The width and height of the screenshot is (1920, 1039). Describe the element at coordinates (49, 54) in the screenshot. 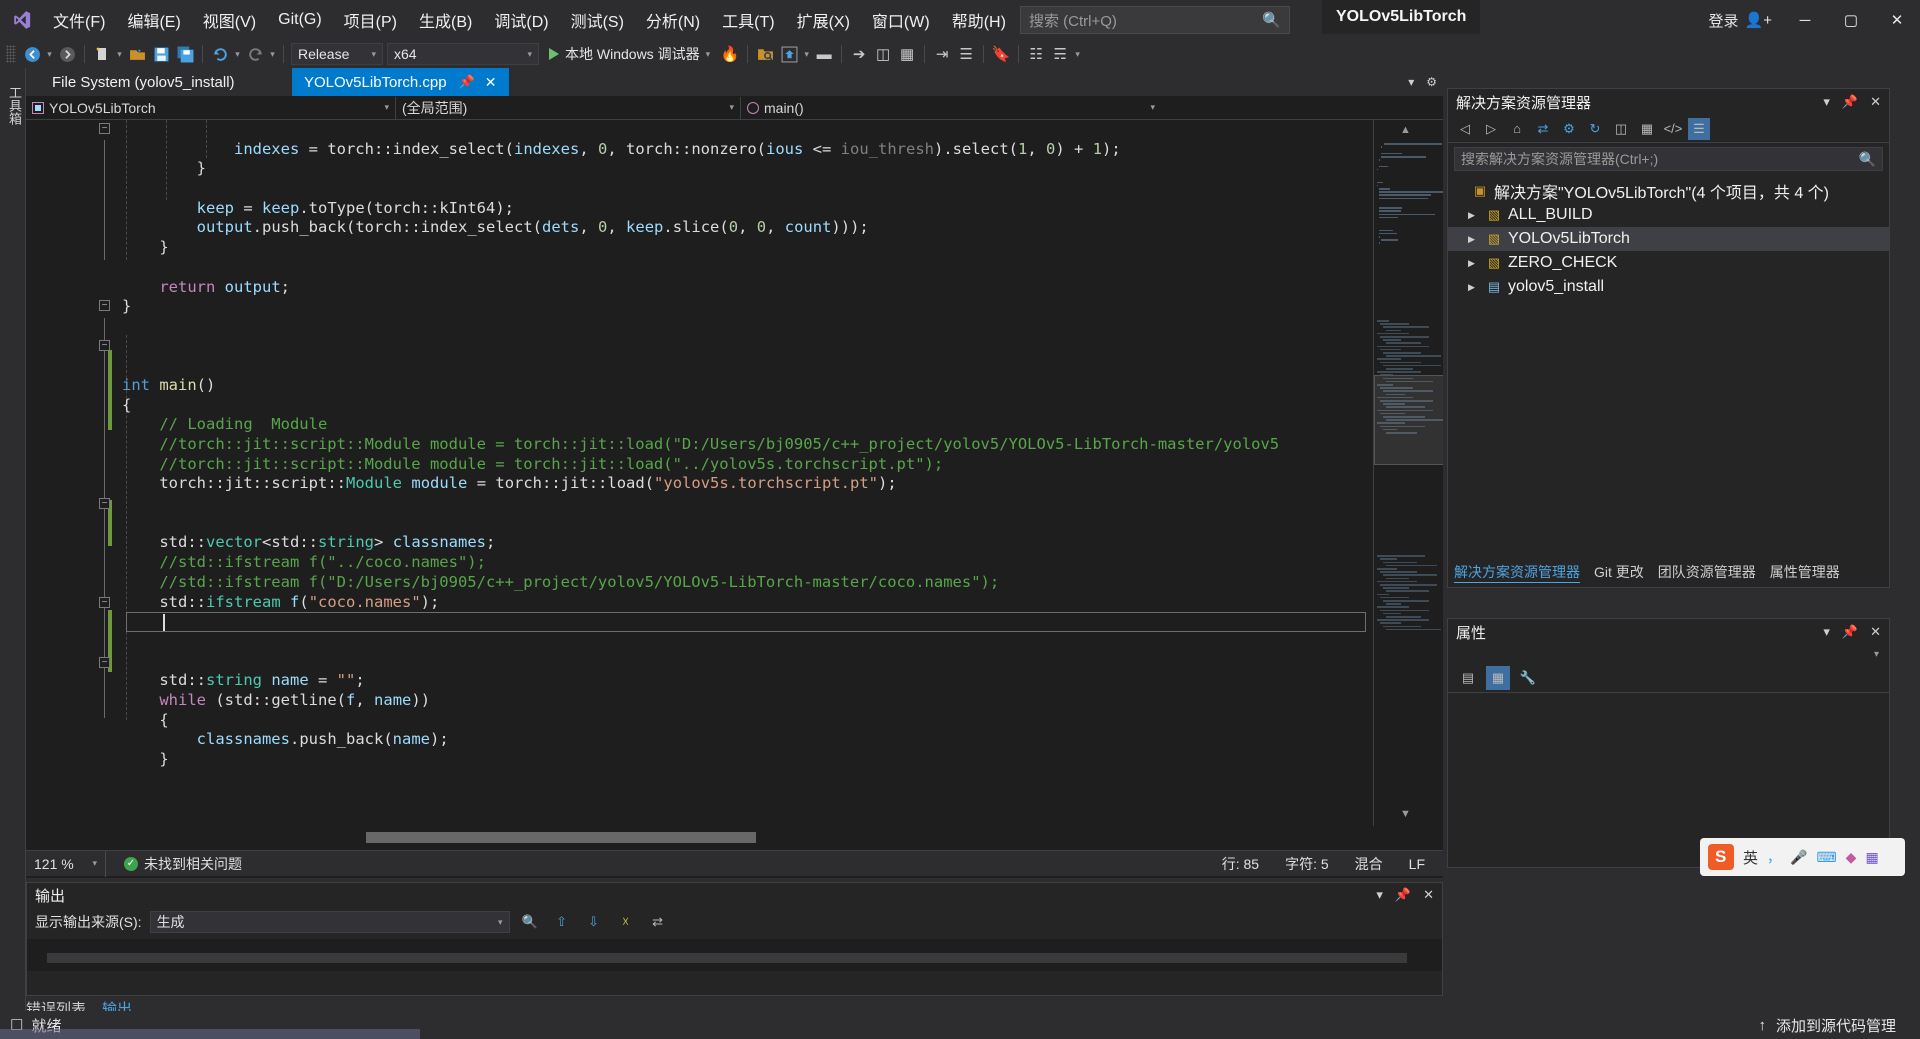

I see `back-history-caret-icon: ▾` at that location.